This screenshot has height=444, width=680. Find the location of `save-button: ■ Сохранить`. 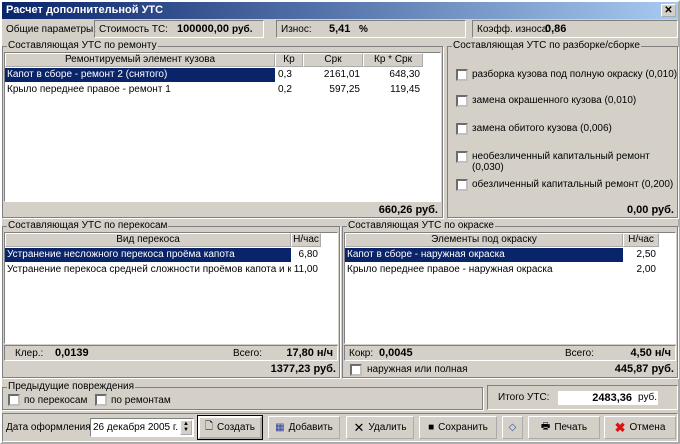

save-button: ■ Сохранить is located at coordinates (458, 427).